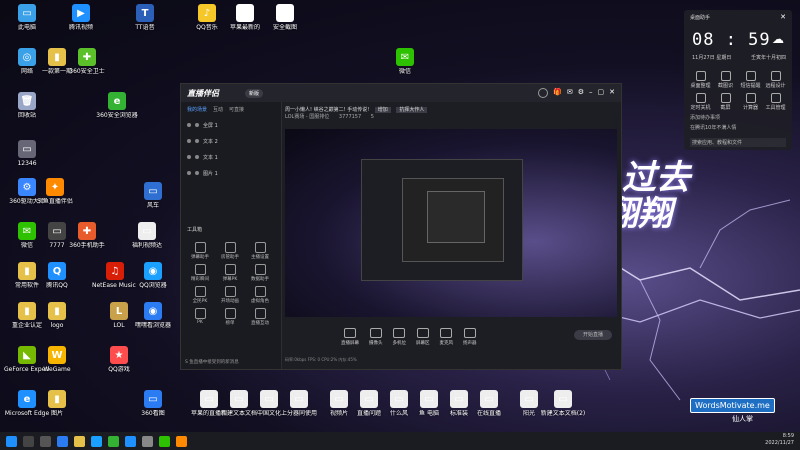 Image resolution: width=800 pixels, height=450 pixels. Describe the element at coordinates (591, 93) in the screenshot. I see `minimize-icon: –` at that location.